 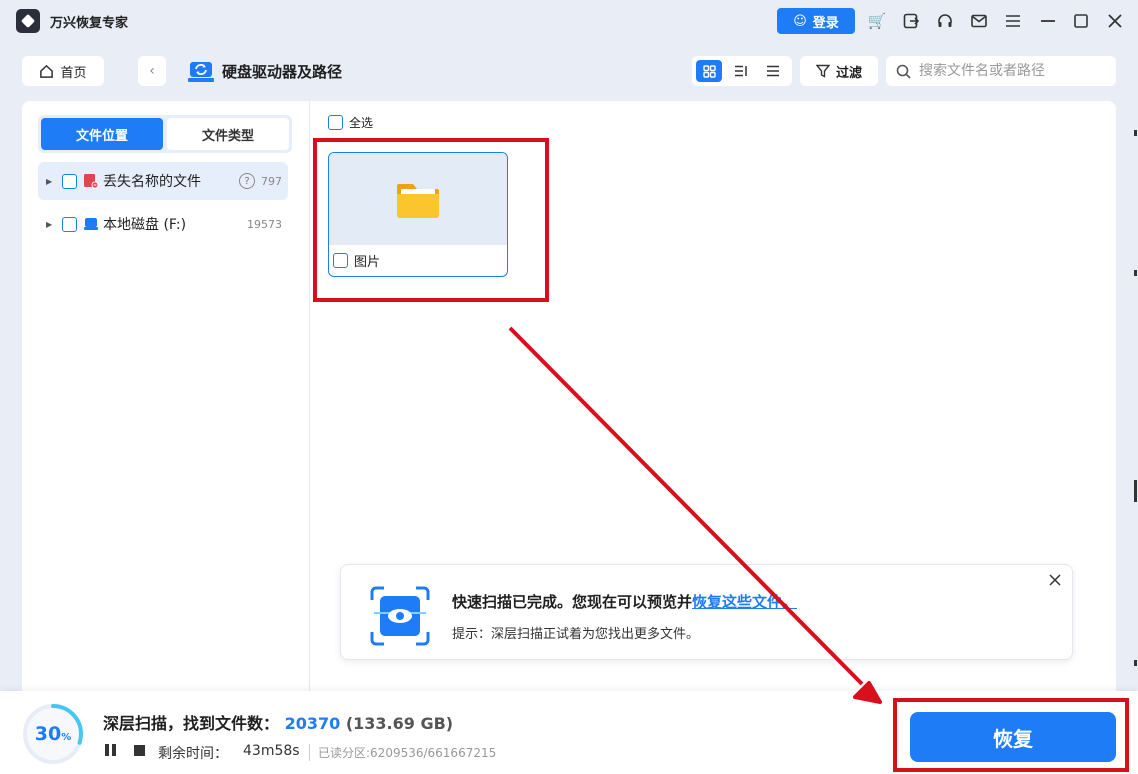 What do you see at coordinates (271, 751) in the screenshot?
I see `remaining-time-value: 43m58s` at bounding box center [271, 751].